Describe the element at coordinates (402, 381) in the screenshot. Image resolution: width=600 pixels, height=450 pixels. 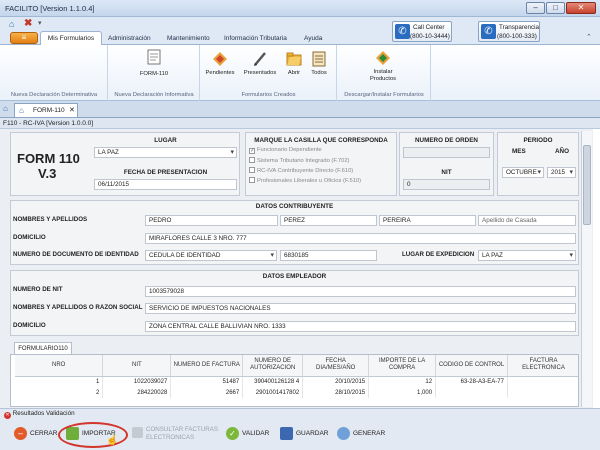
I see `cell-importe: 12` at that location.